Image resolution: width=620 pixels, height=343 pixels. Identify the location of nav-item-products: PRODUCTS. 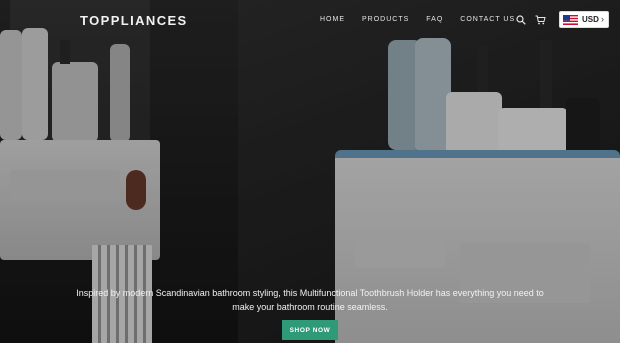
(385, 19).